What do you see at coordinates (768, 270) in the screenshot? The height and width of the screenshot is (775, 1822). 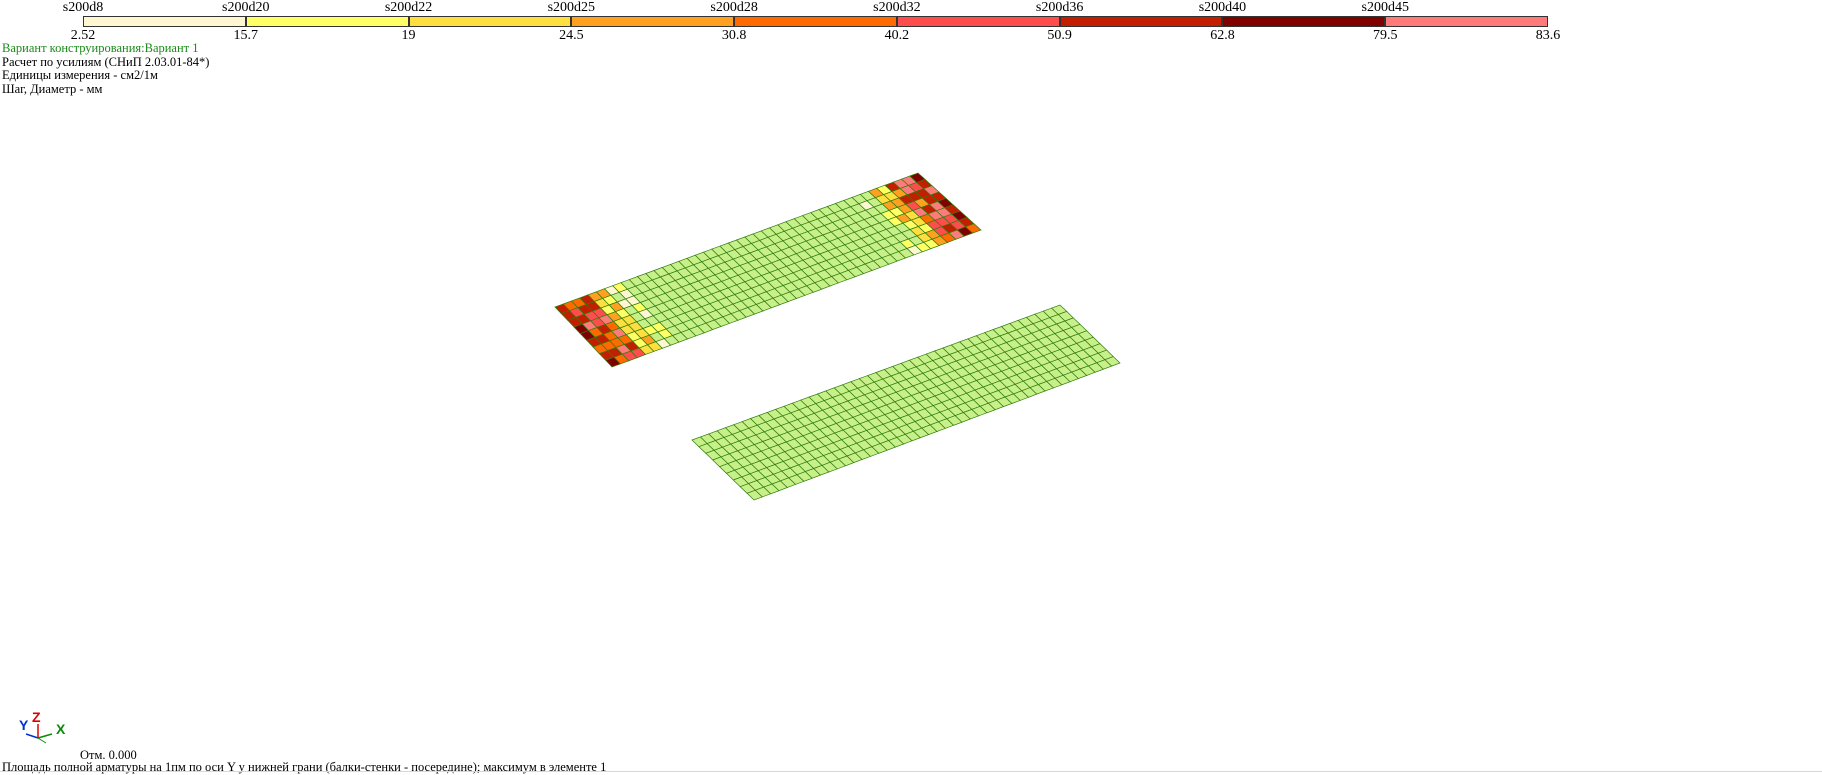 I see `upper-plate-mesh` at bounding box center [768, 270].